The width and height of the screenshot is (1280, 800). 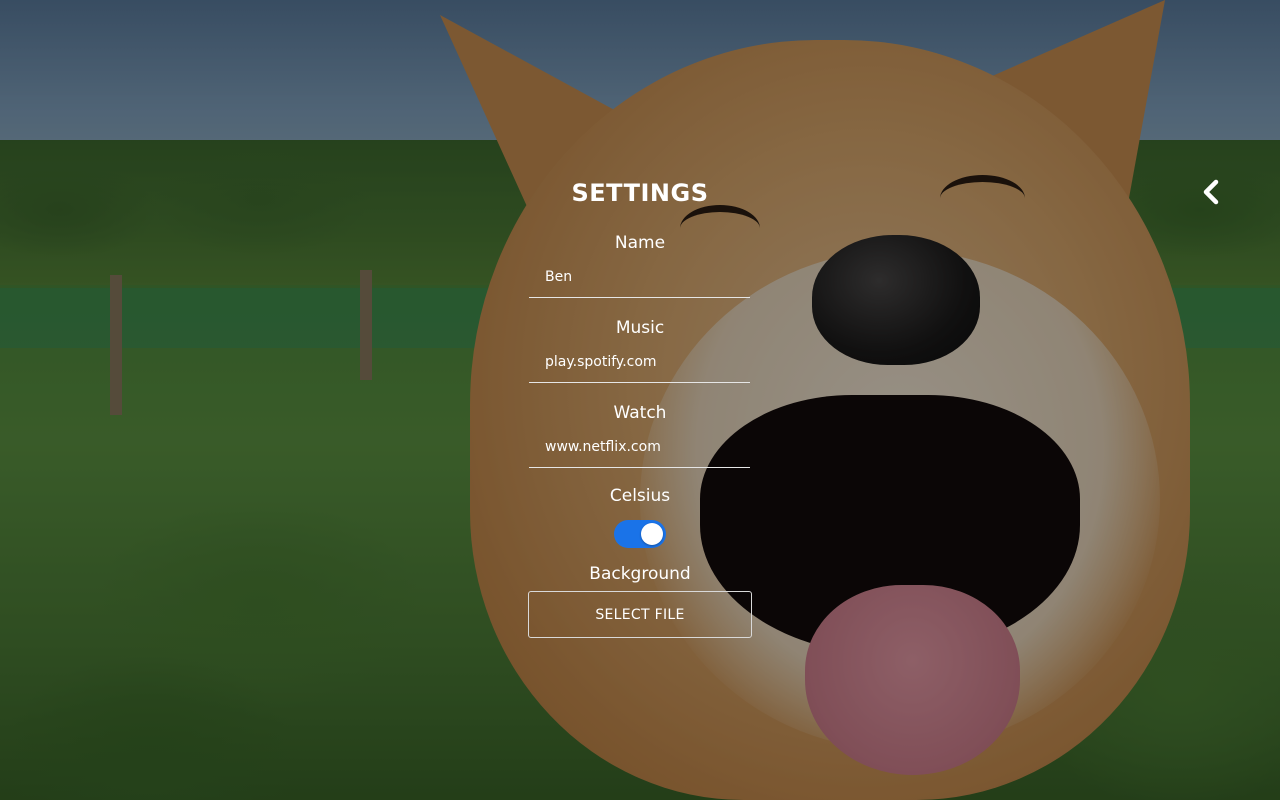 I want to click on music-input, so click(x=639, y=362).